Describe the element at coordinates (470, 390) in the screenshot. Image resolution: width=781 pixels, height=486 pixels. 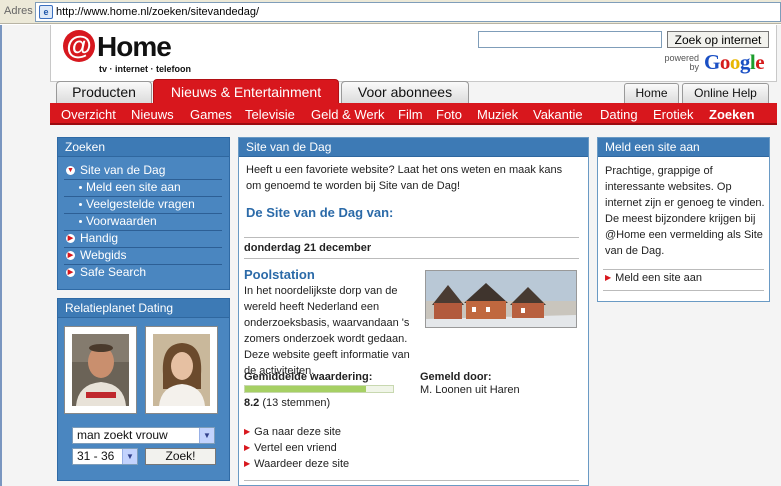
I see `reported-by: M. Loonen uit Haren` at that location.